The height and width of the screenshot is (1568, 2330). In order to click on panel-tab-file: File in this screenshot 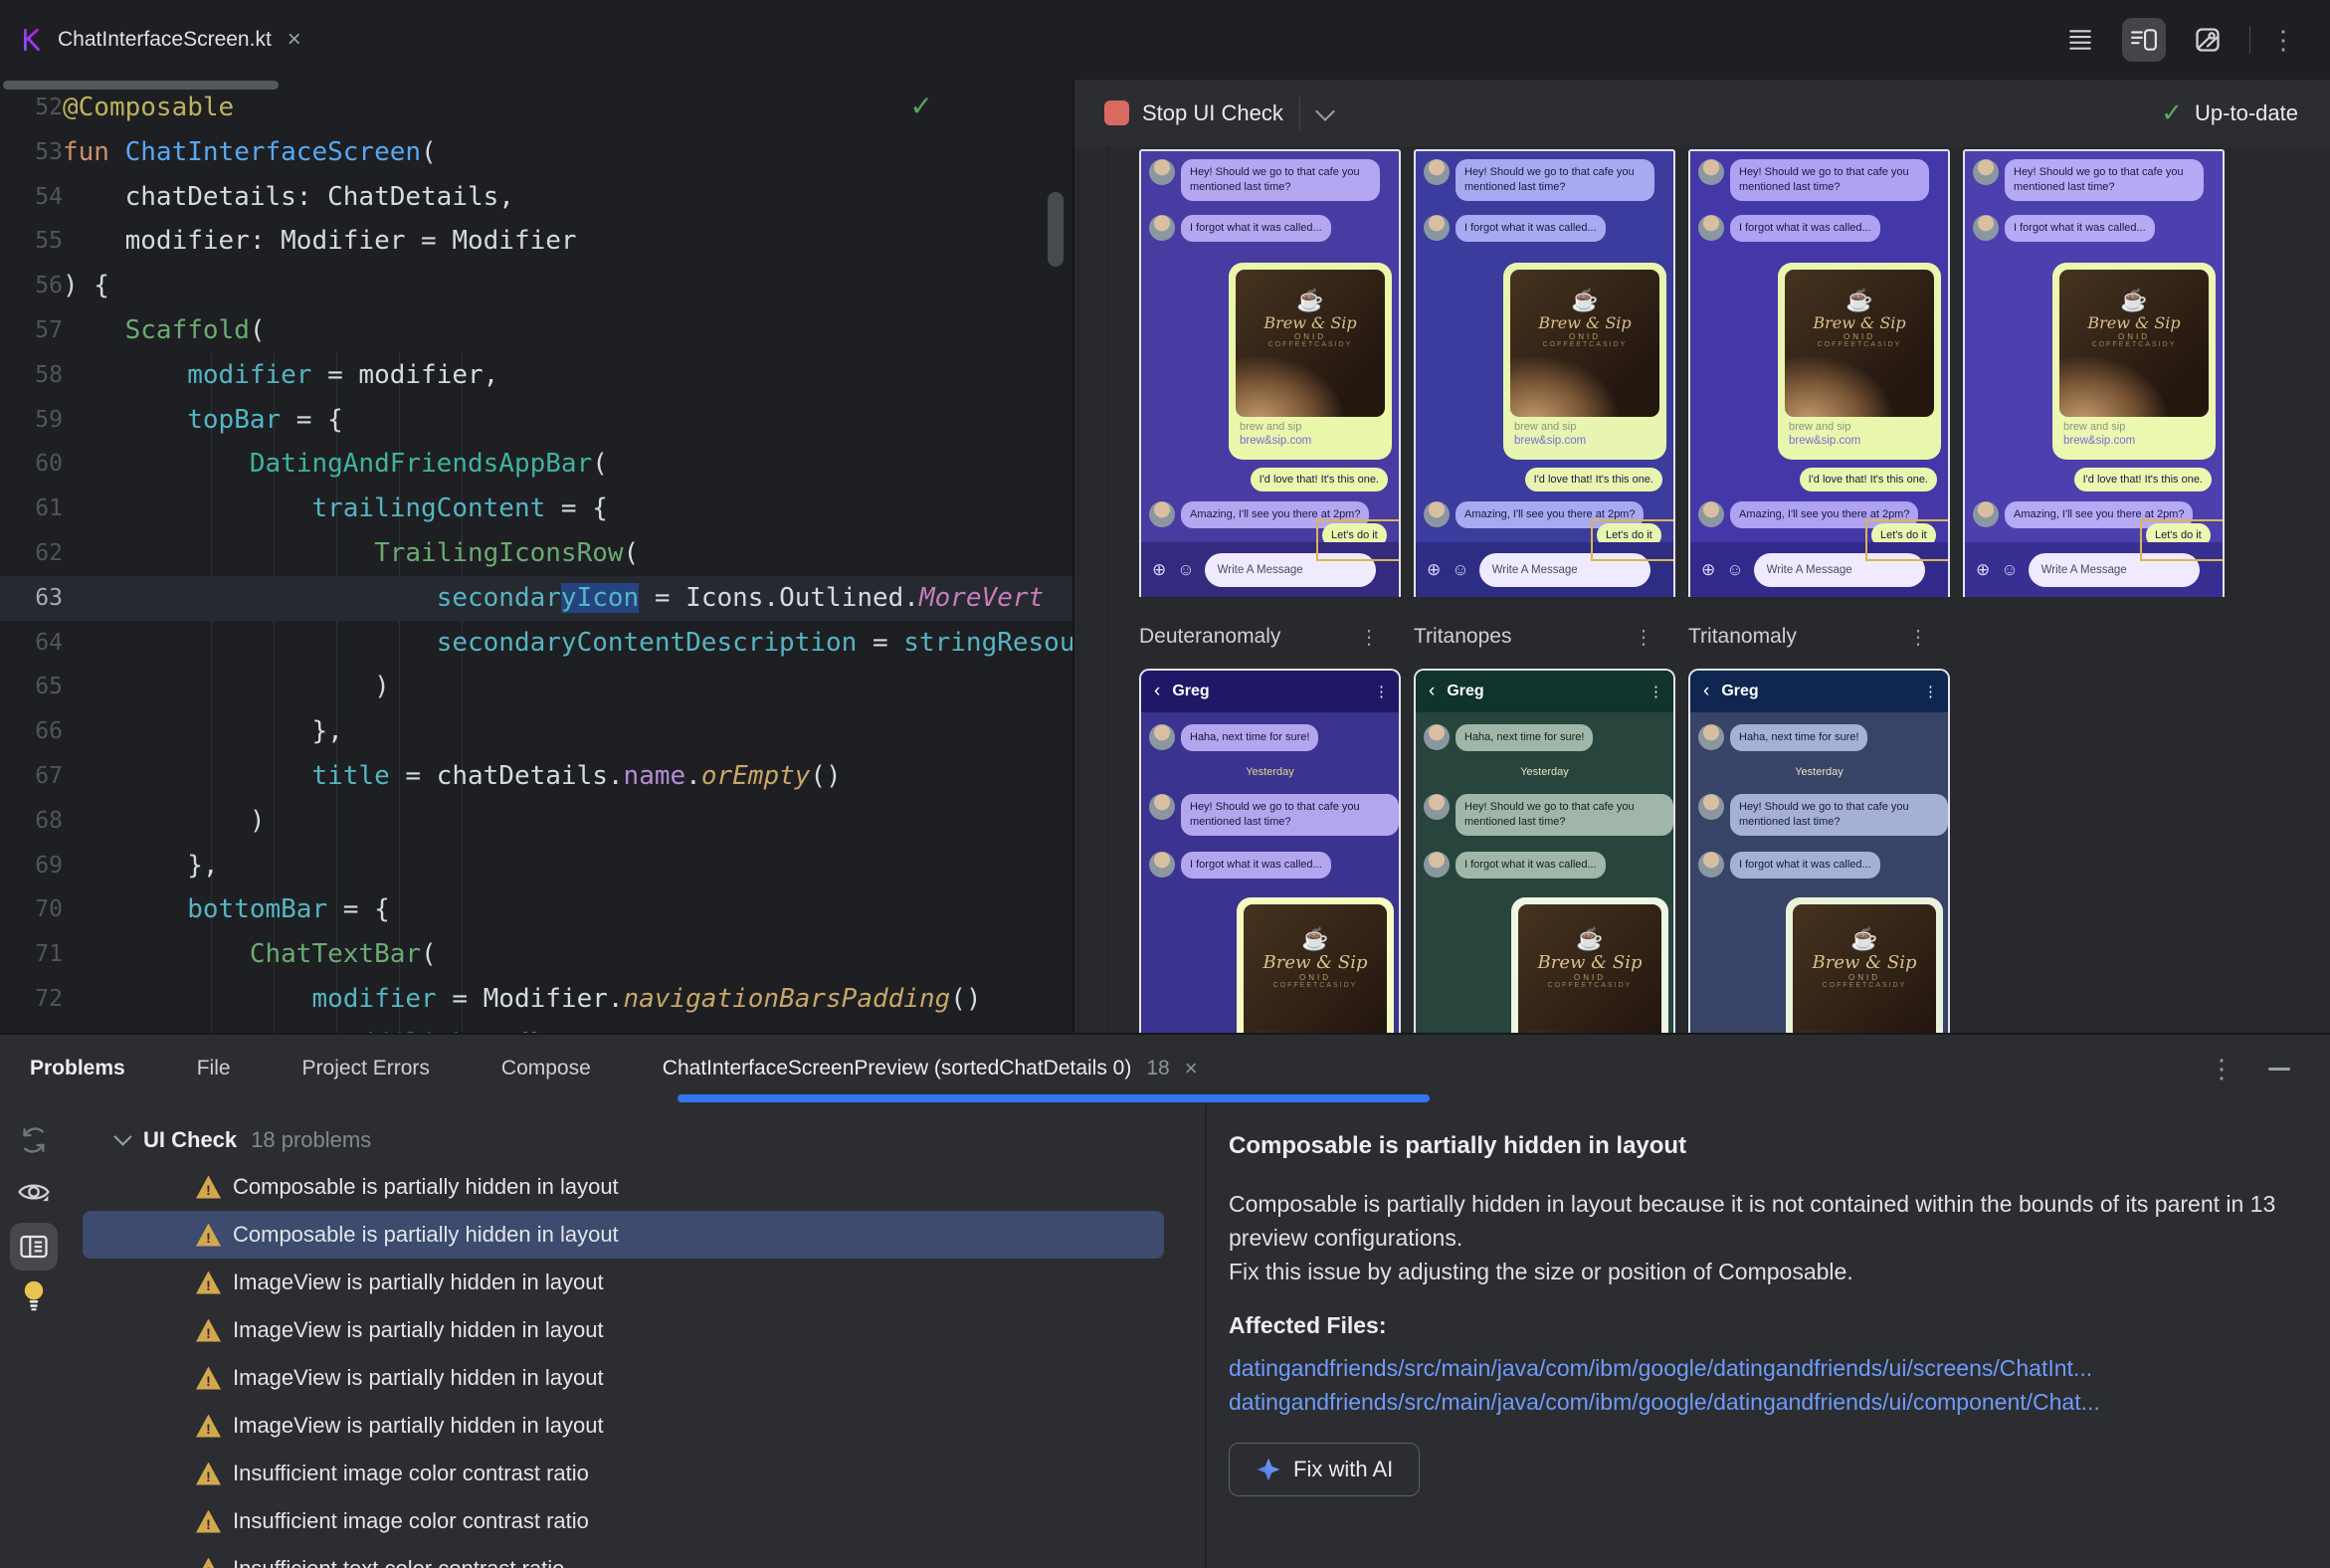, I will do `click(214, 1068)`.